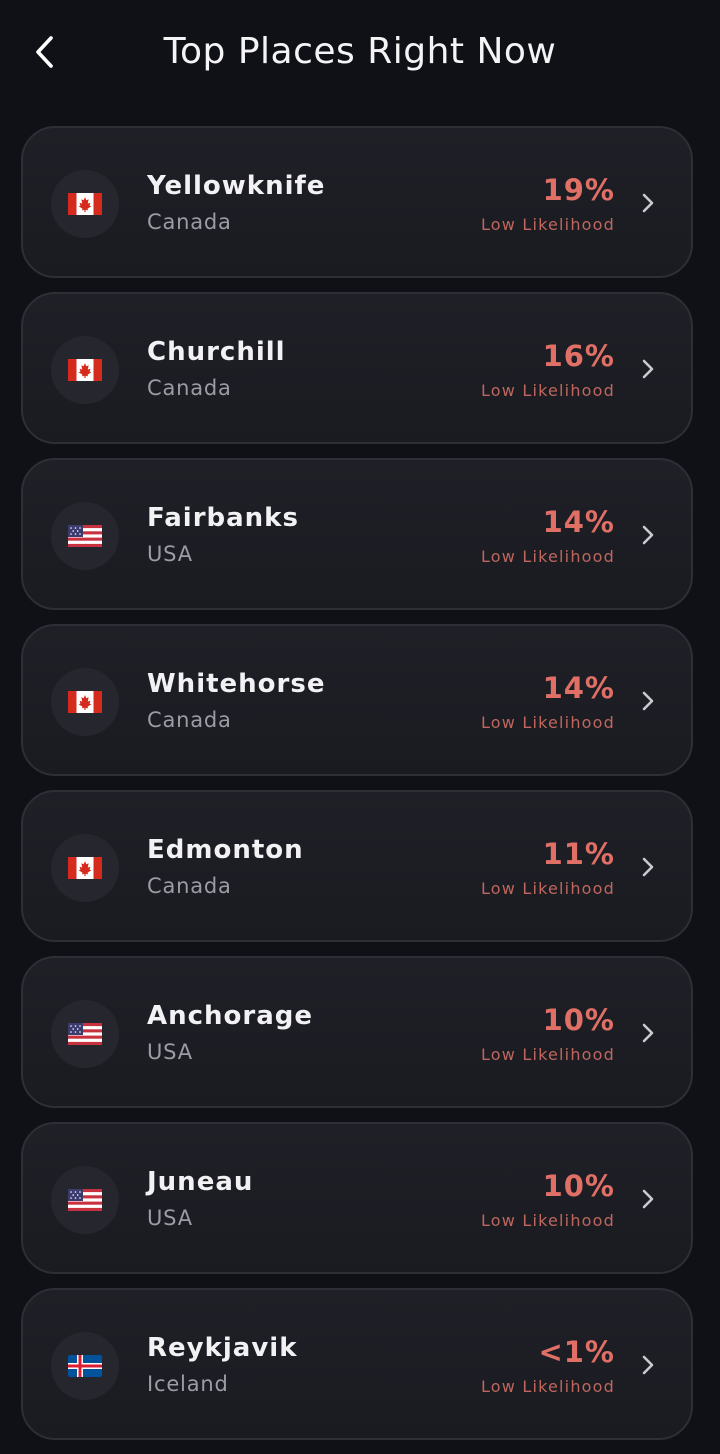 This screenshot has width=720, height=1454. Describe the element at coordinates (236, 684) in the screenshot. I see `place-city: Whitehorse` at that location.